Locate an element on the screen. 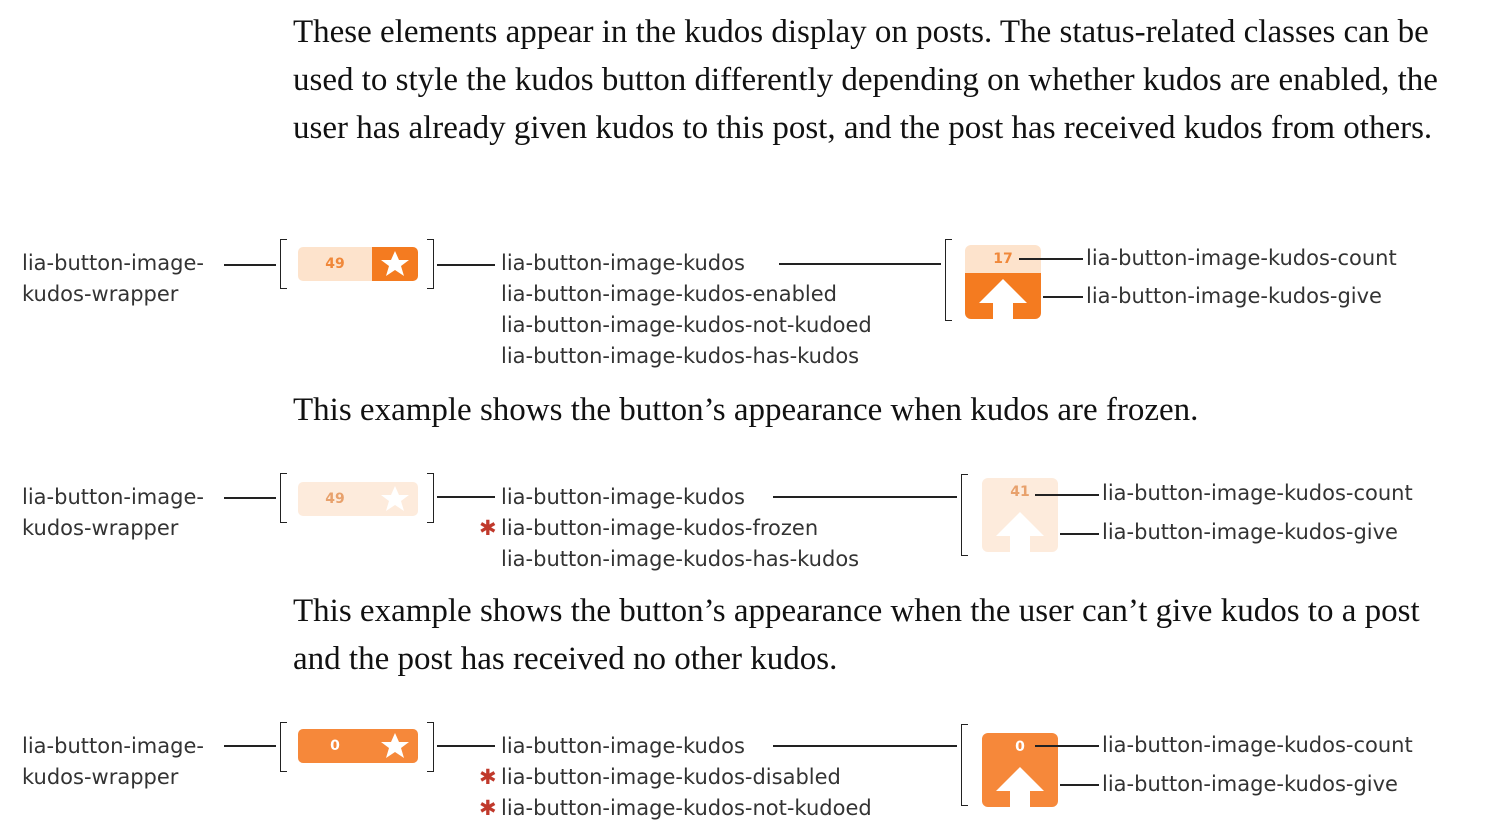  kudos-box-enabled: 17 is located at coordinates (1003, 282).